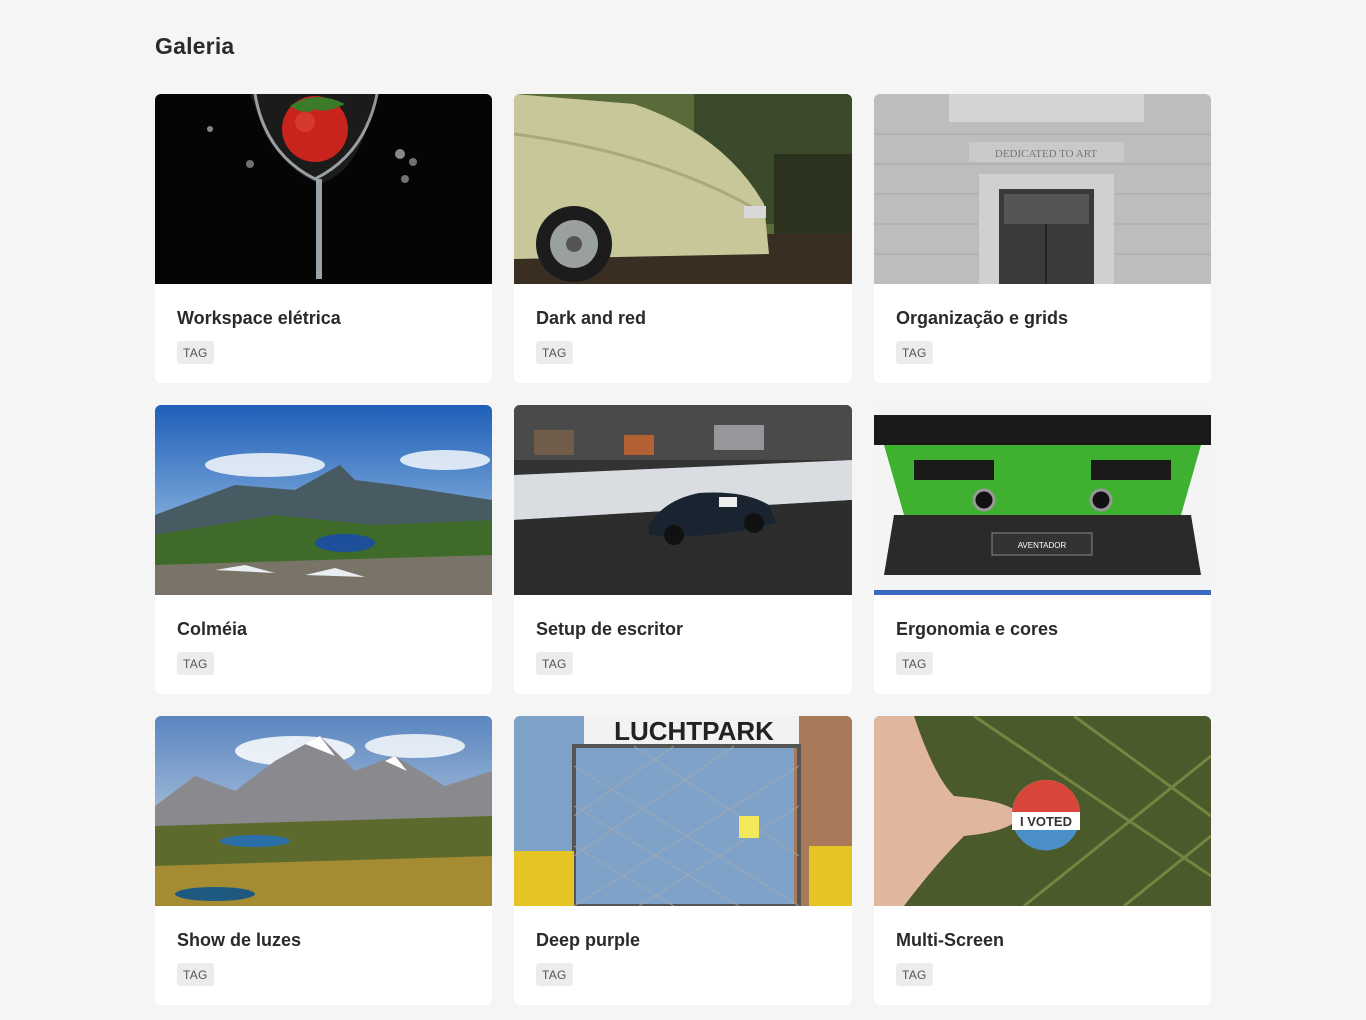 This screenshot has width=1366, height=1020. What do you see at coordinates (1046, 821) in the screenshot?
I see `sticker-text: I VOTED` at bounding box center [1046, 821].